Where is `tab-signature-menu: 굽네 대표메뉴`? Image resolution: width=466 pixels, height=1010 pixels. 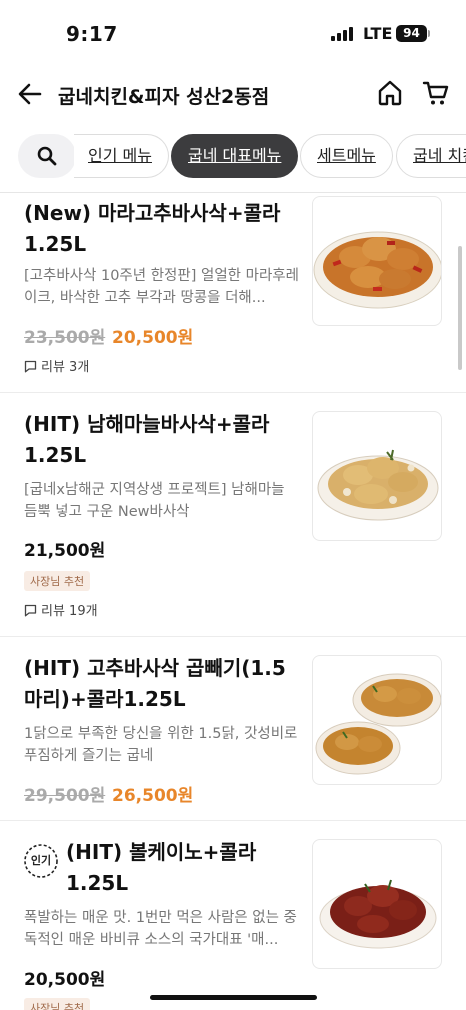 tab-signature-menu: 굽네 대표메뉴 is located at coordinates (235, 156).